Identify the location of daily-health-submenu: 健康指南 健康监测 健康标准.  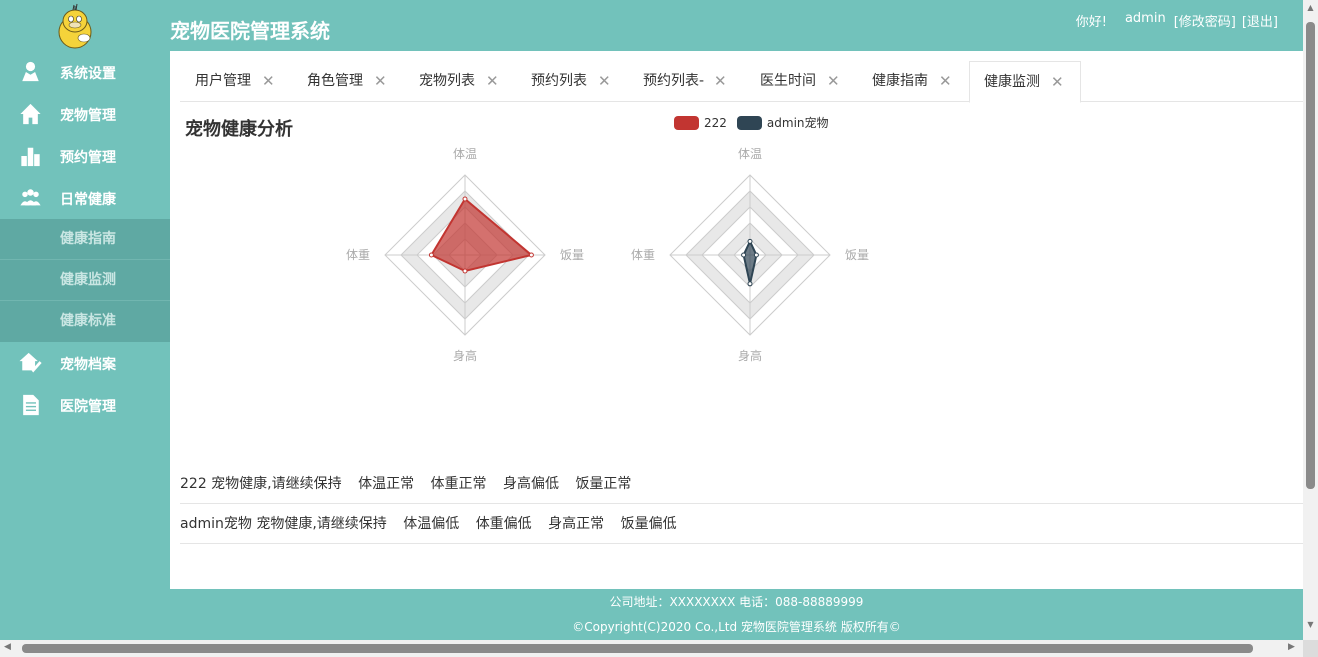
(85, 280).